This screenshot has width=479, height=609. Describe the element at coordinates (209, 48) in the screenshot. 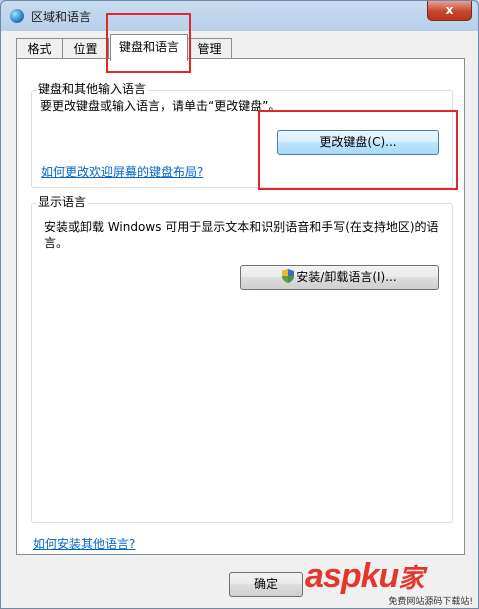

I see `tab-administrative: 管理` at that location.